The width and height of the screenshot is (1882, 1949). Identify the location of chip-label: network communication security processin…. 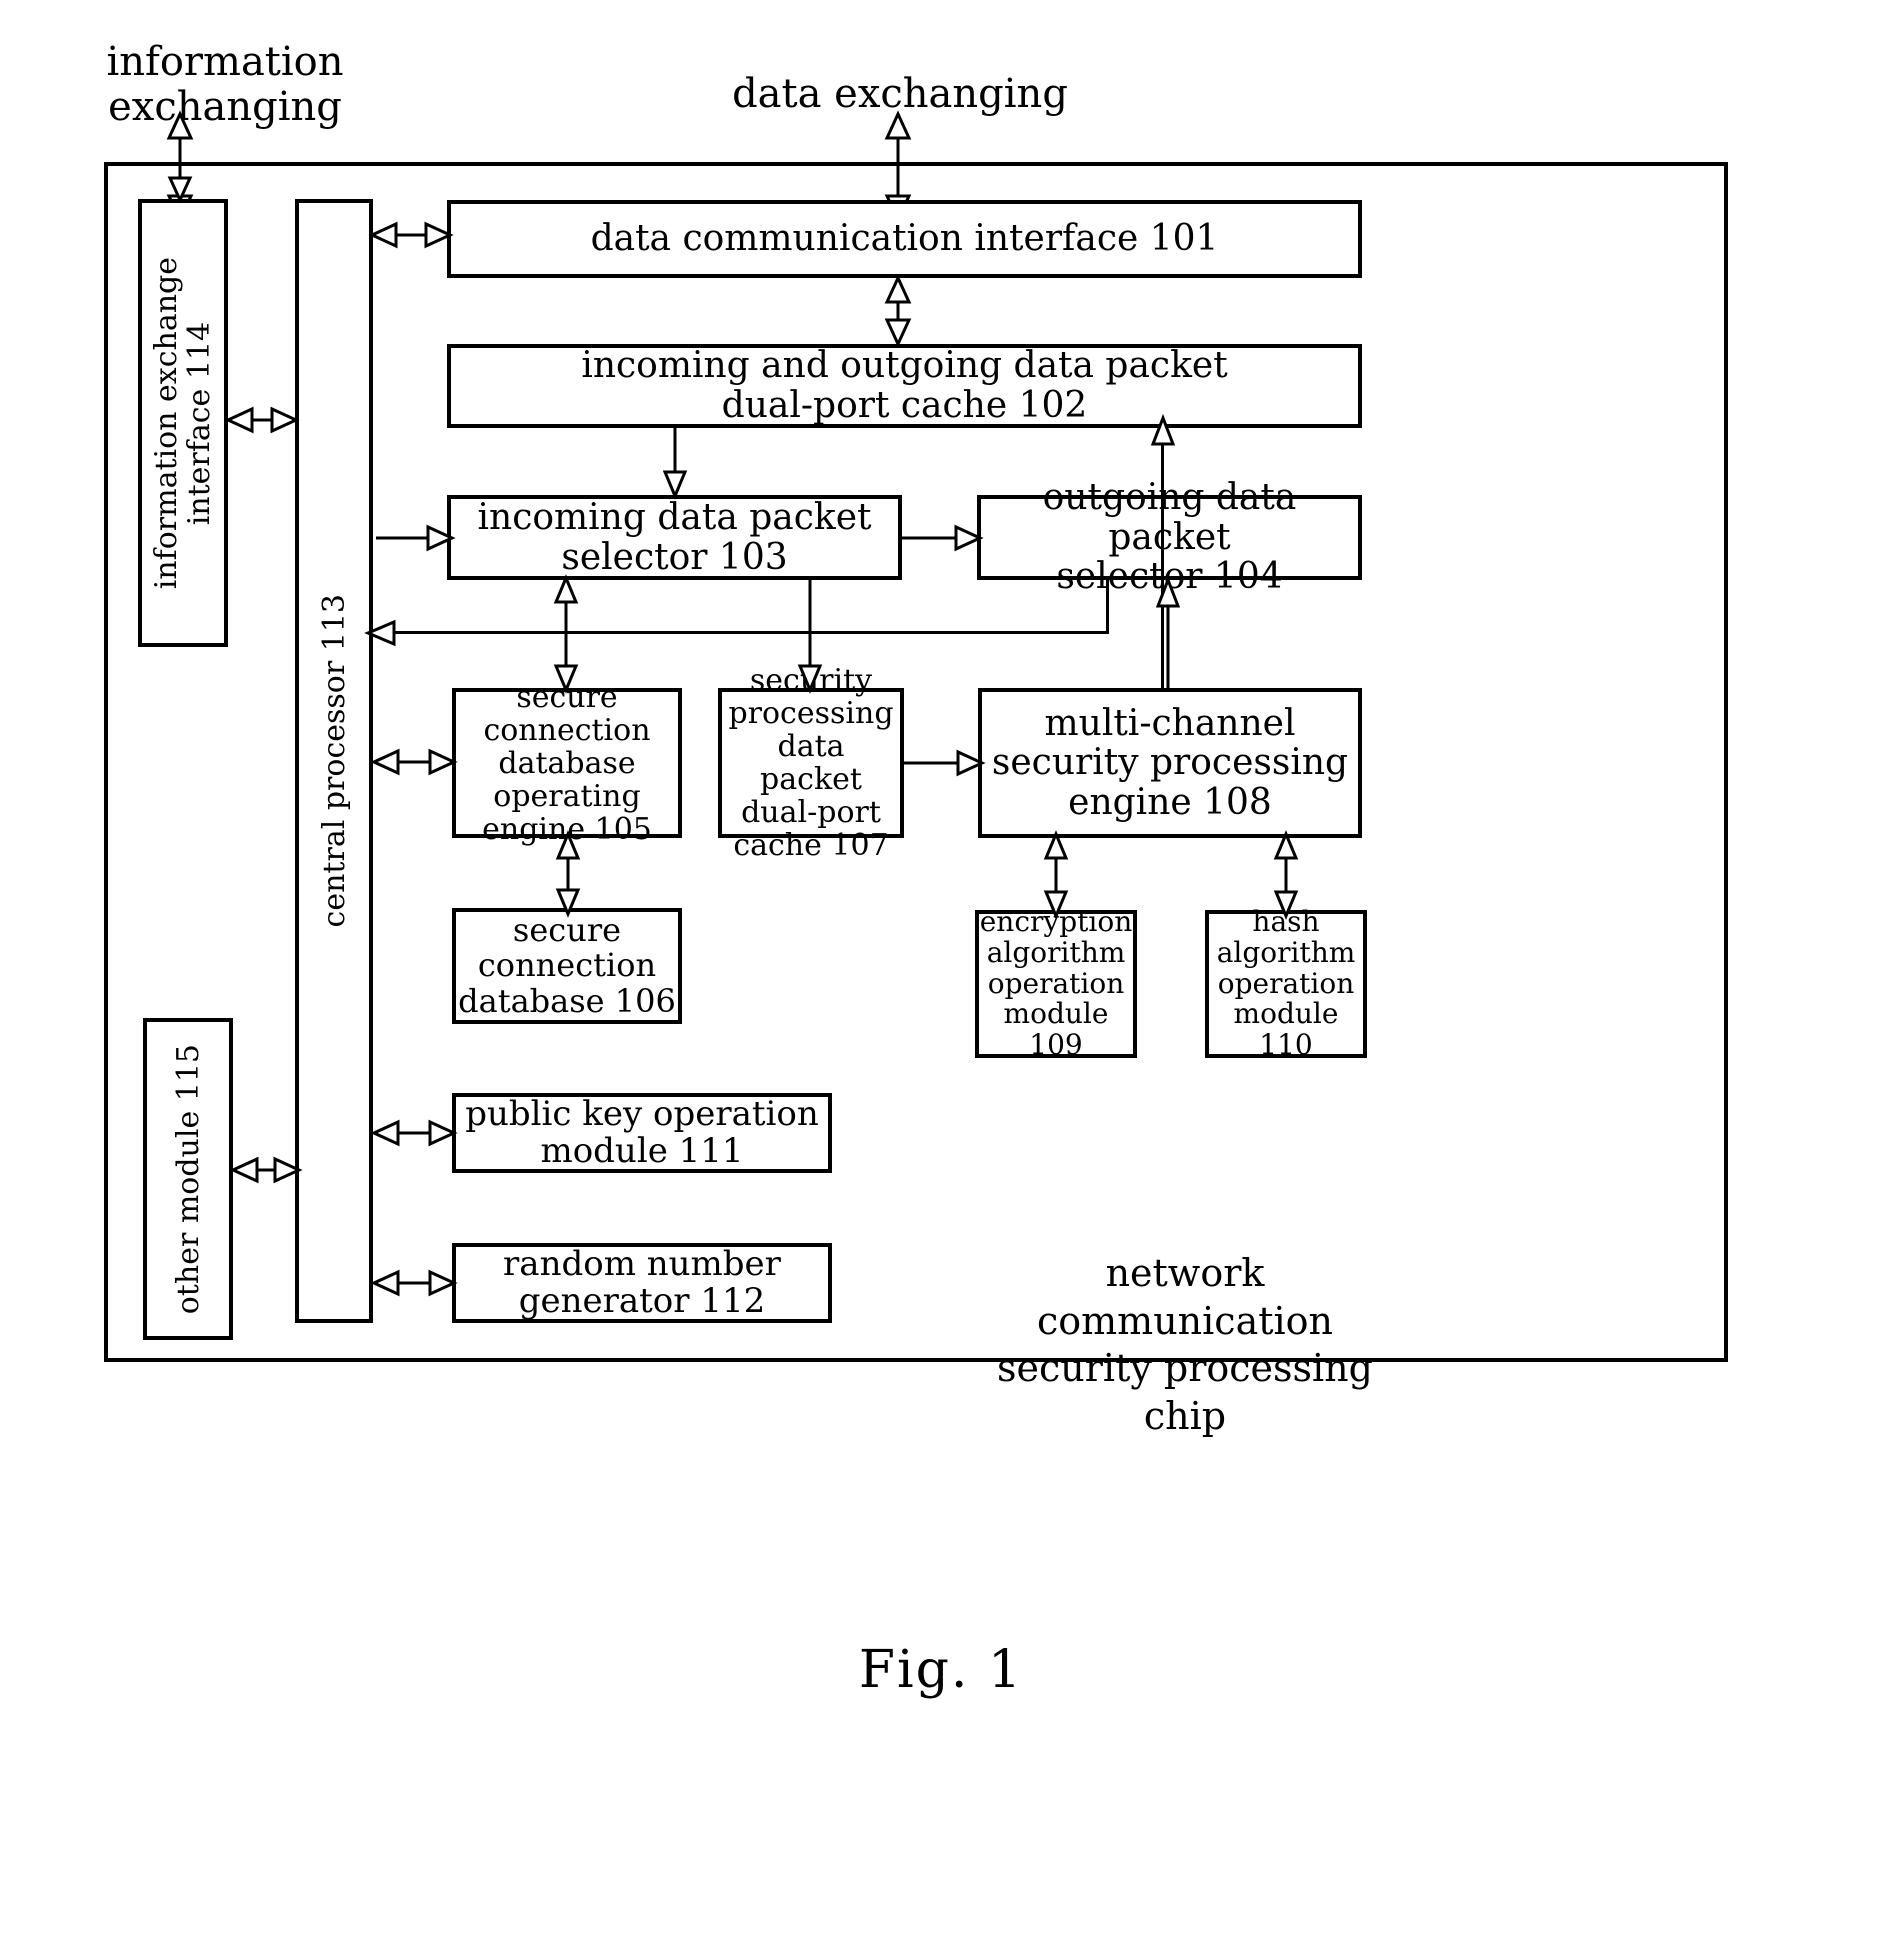
(1185, 1344).